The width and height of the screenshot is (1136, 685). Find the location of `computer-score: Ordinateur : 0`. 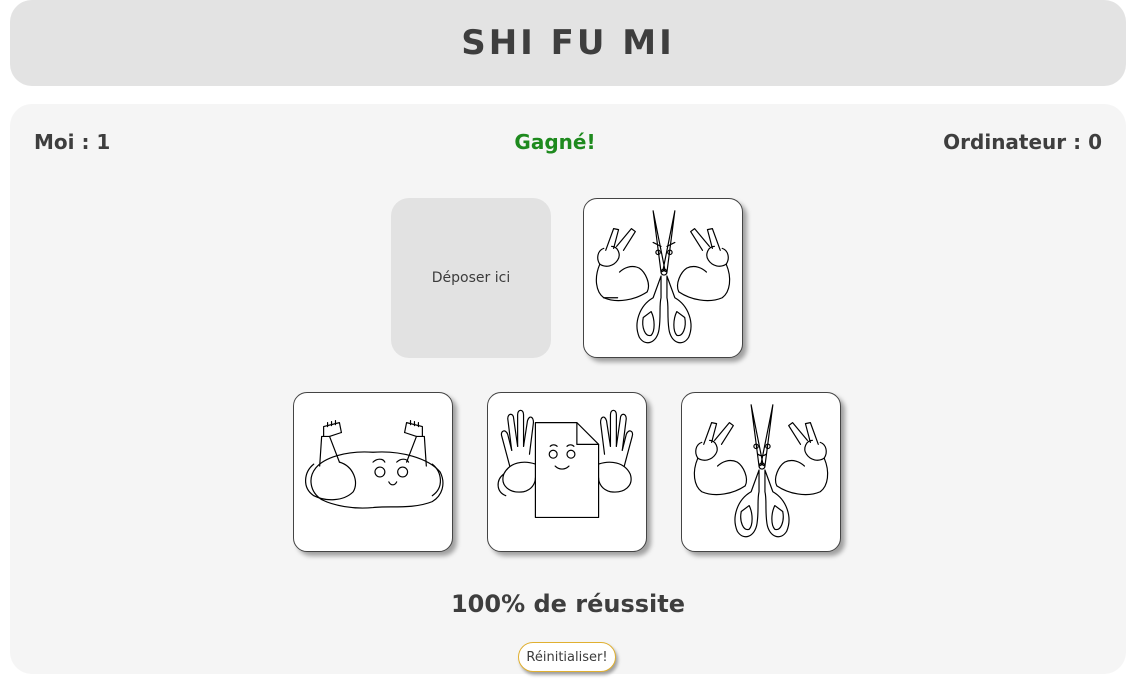

computer-score: Ordinateur : 0 is located at coordinates (1022, 142).